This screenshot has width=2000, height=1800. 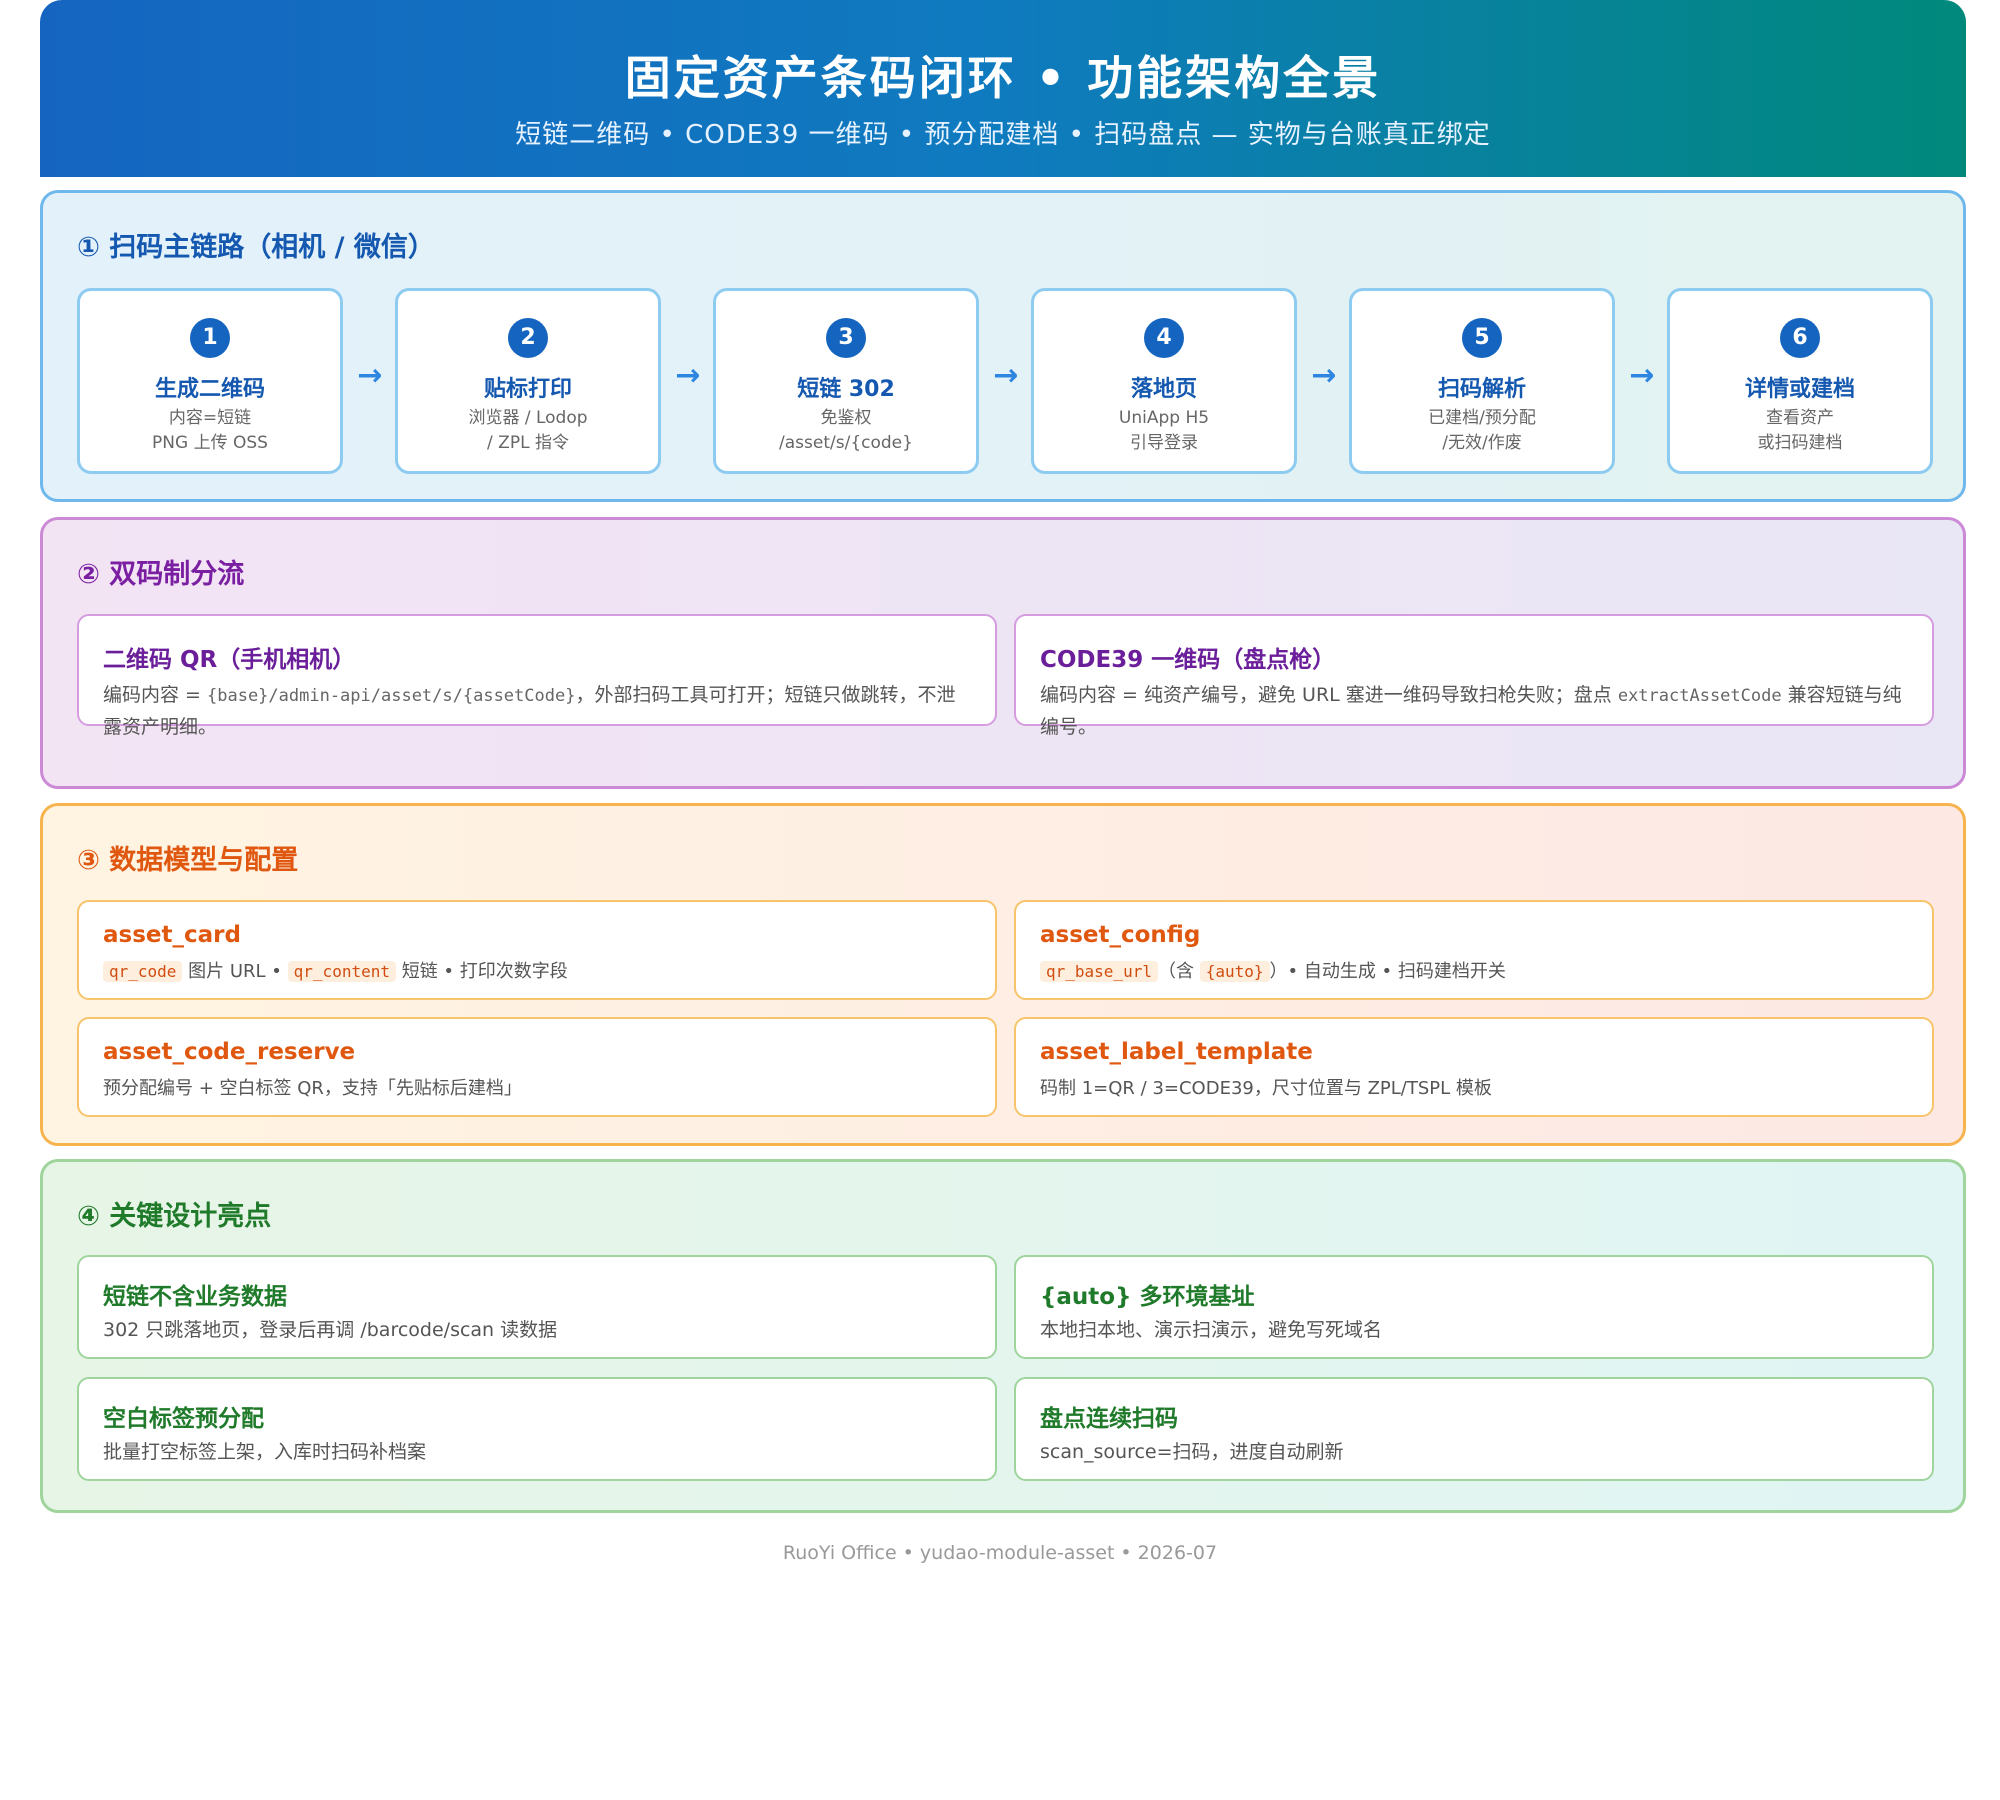 I want to click on step-title: 扫码解析, so click(x=1481, y=389).